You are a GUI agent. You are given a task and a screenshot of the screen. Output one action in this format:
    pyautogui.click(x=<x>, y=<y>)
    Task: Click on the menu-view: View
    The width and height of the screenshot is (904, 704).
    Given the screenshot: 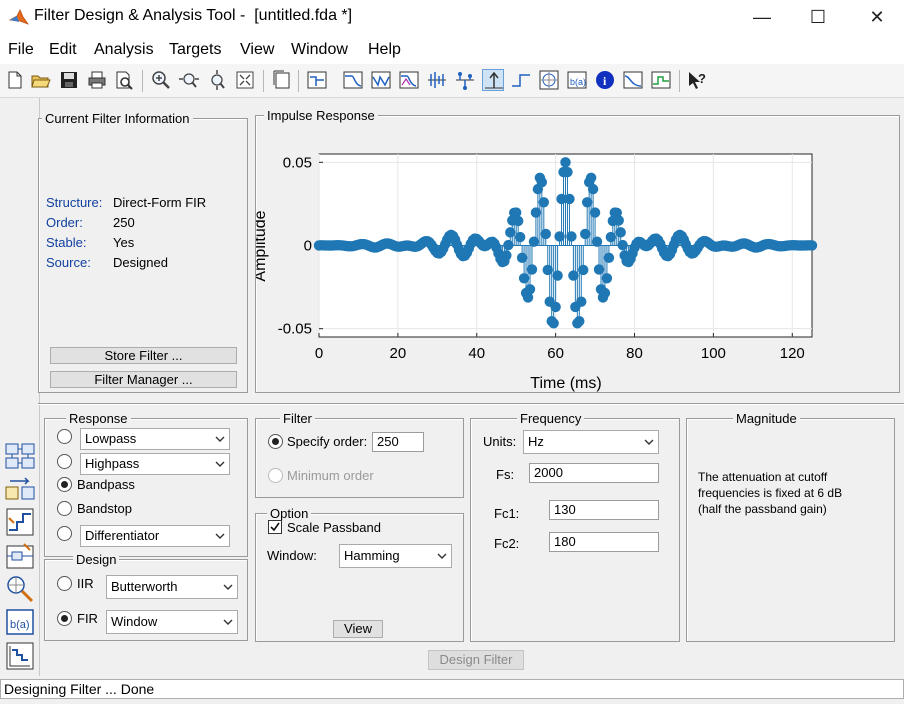 What is the action you would take?
    pyautogui.click(x=257, y=50)
    